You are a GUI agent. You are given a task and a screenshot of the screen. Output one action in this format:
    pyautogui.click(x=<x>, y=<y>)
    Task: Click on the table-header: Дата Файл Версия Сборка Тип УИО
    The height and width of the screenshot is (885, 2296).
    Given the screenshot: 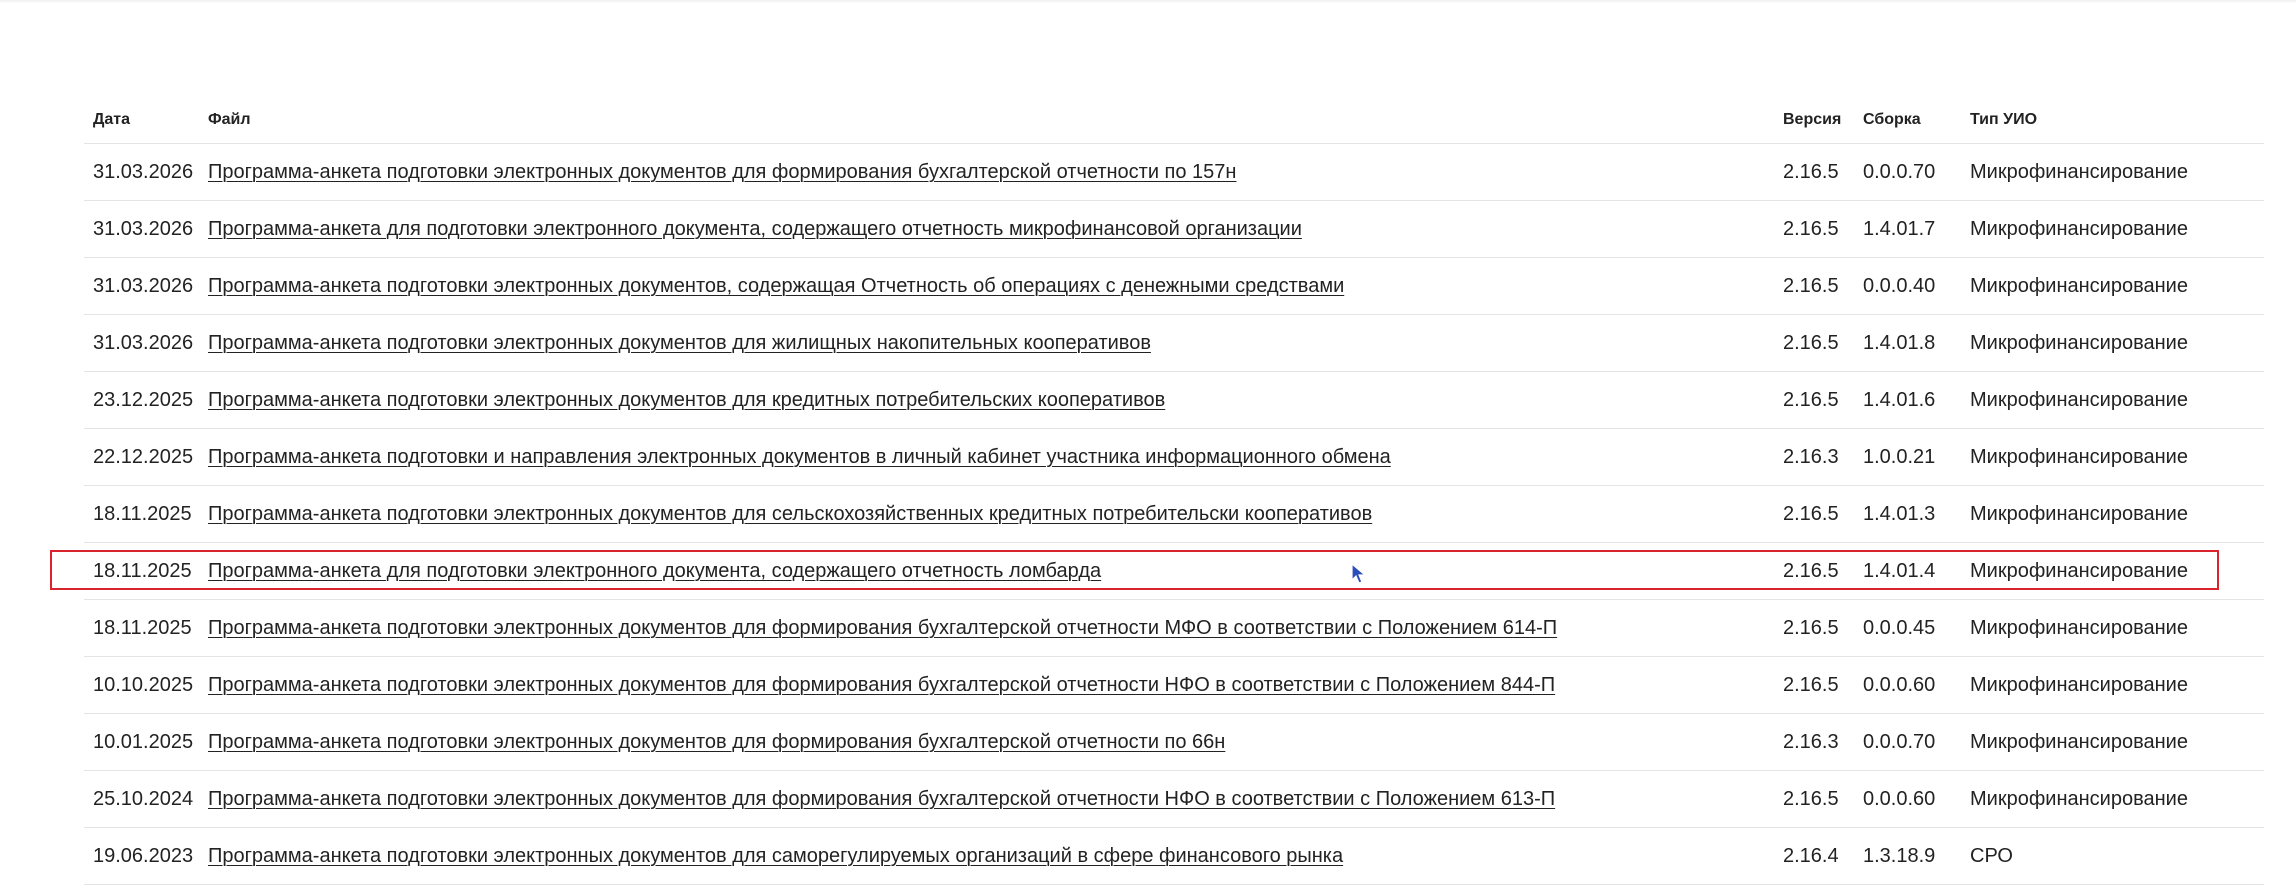 What is the action you would take?
    pyautogui.click(x=1174, y=120)
    